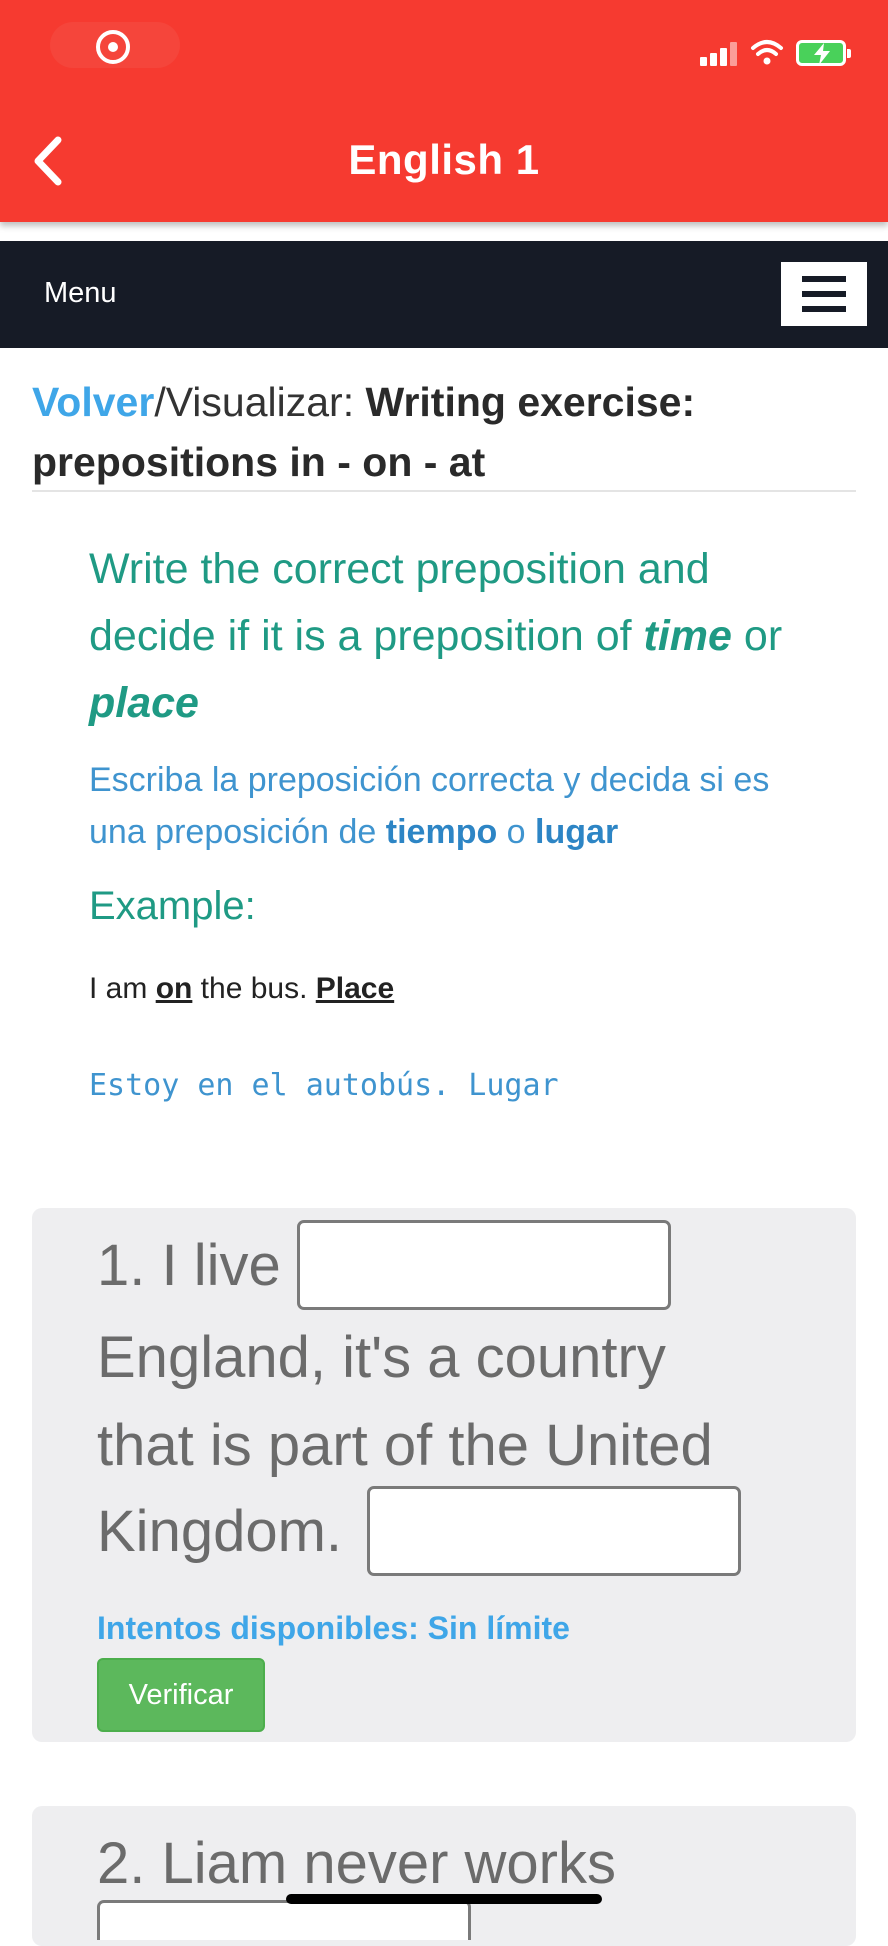 The image size is (888, 1946). I want to click on question-2-answer-input, so click(284, 1920).